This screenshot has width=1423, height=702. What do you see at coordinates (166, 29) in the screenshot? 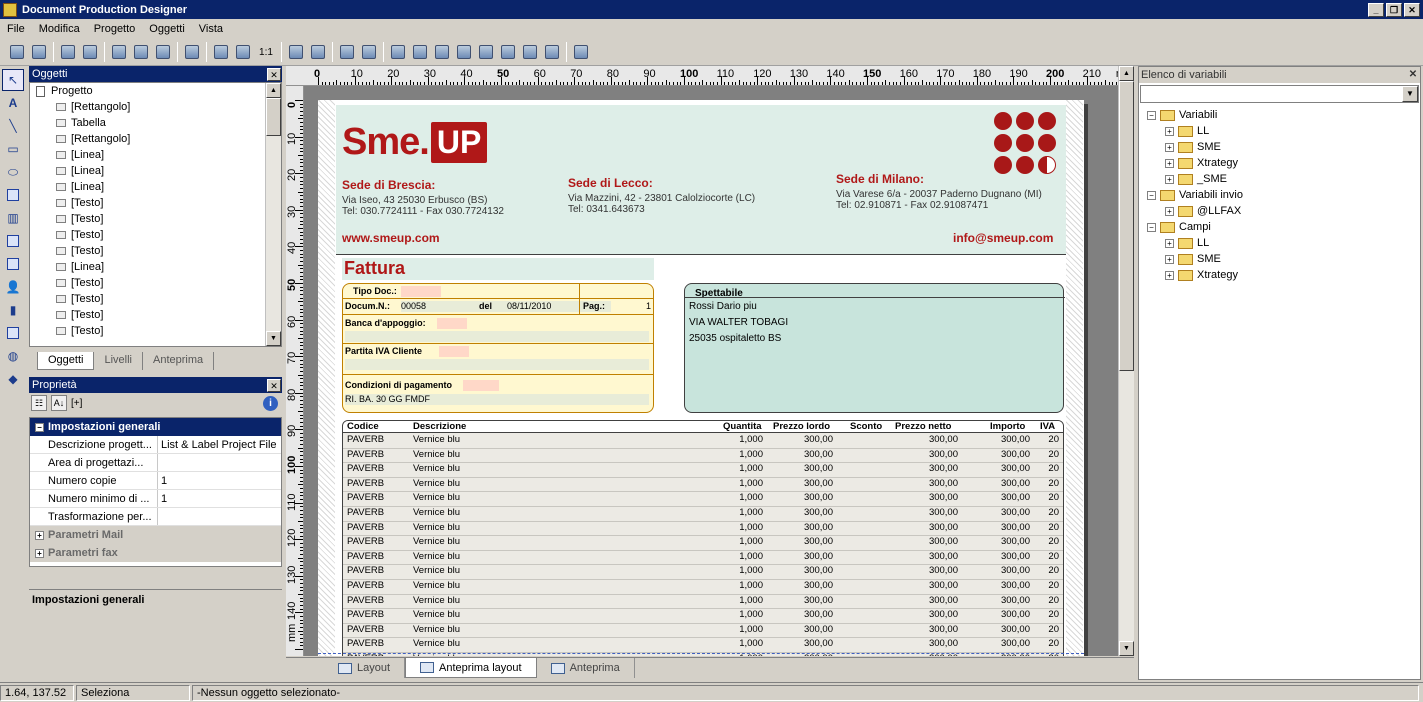
I see `menu-oggetti: Oggetti` at bounding box center [166, 29].